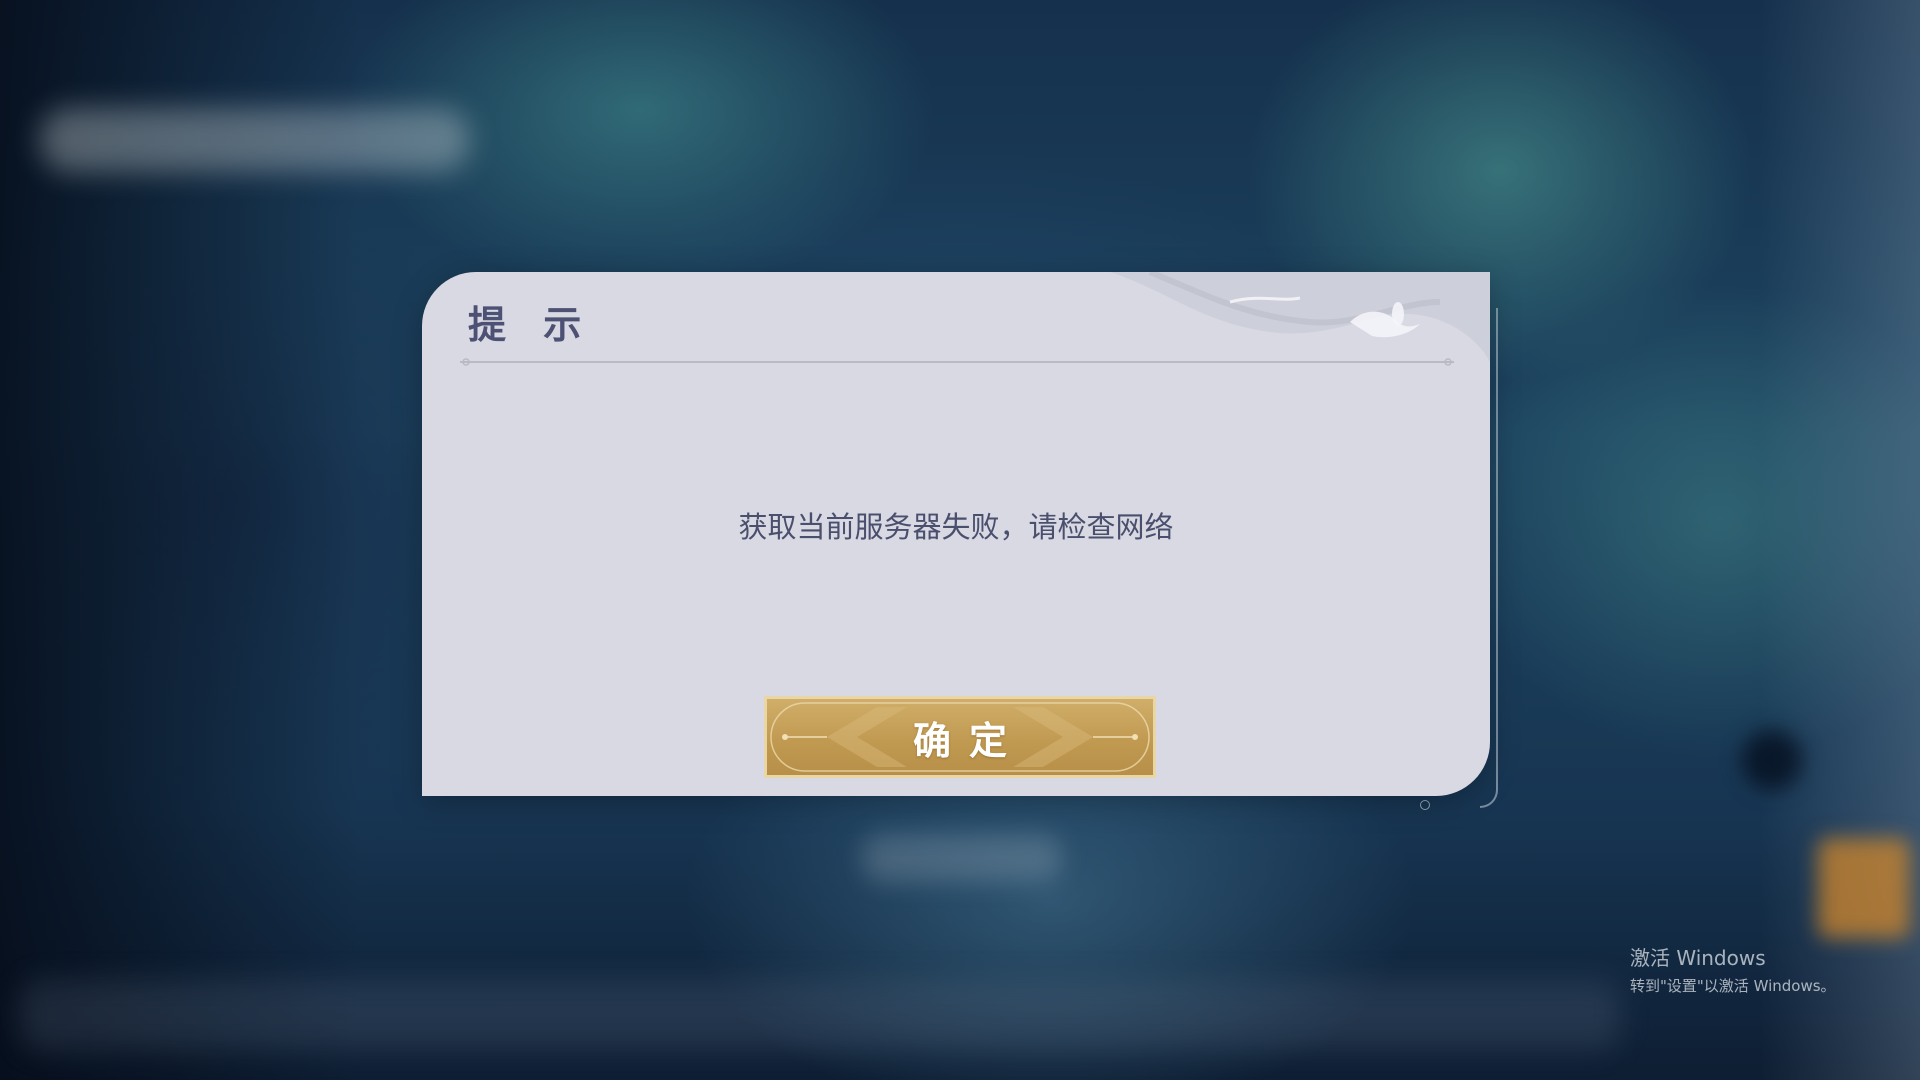 Image resolution: width=1920 pixels, height=1080 pixels. I want to click on blurred-background-orange-icon, so click(1864, 888).